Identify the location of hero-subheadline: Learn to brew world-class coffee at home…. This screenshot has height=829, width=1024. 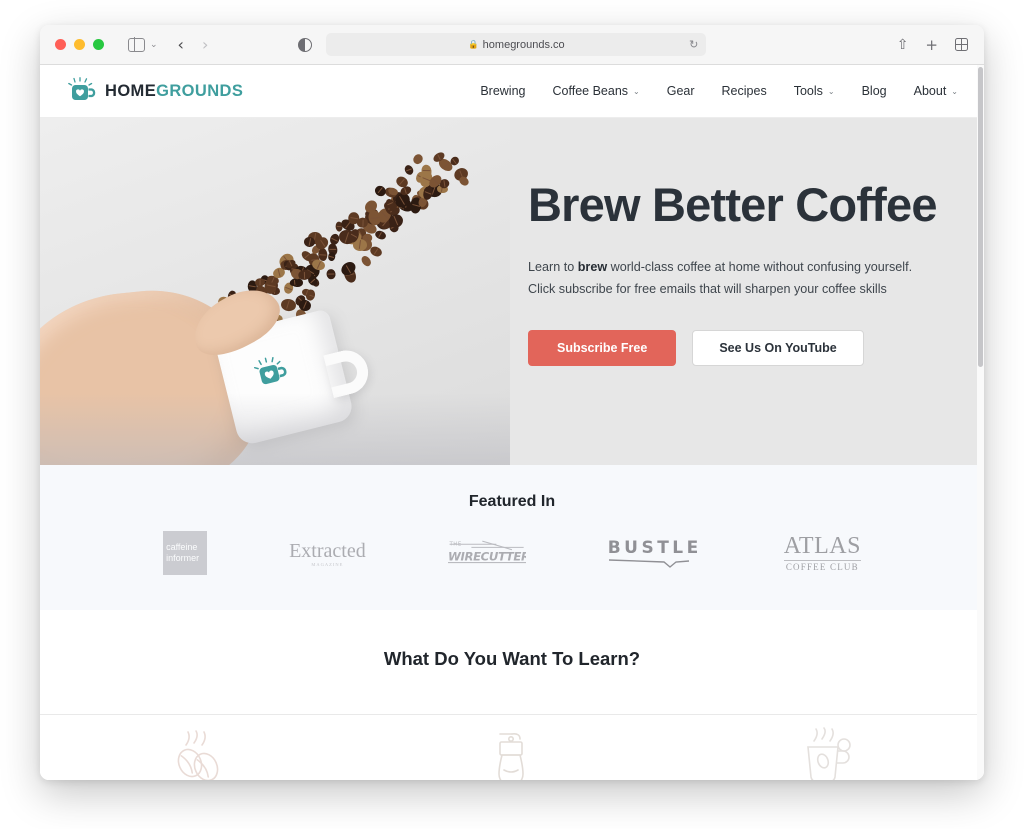
(744, 278).